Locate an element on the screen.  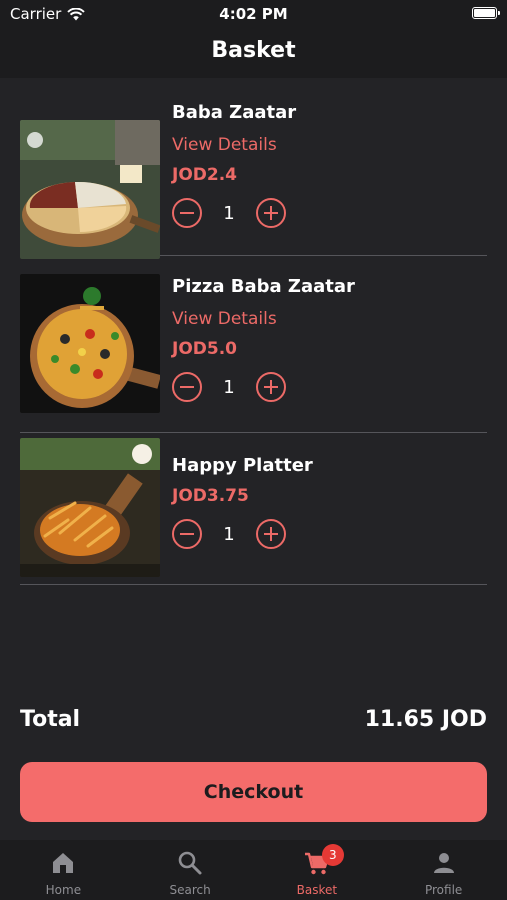
item-price: JOD2.4 is located at coordinates (205, 175).